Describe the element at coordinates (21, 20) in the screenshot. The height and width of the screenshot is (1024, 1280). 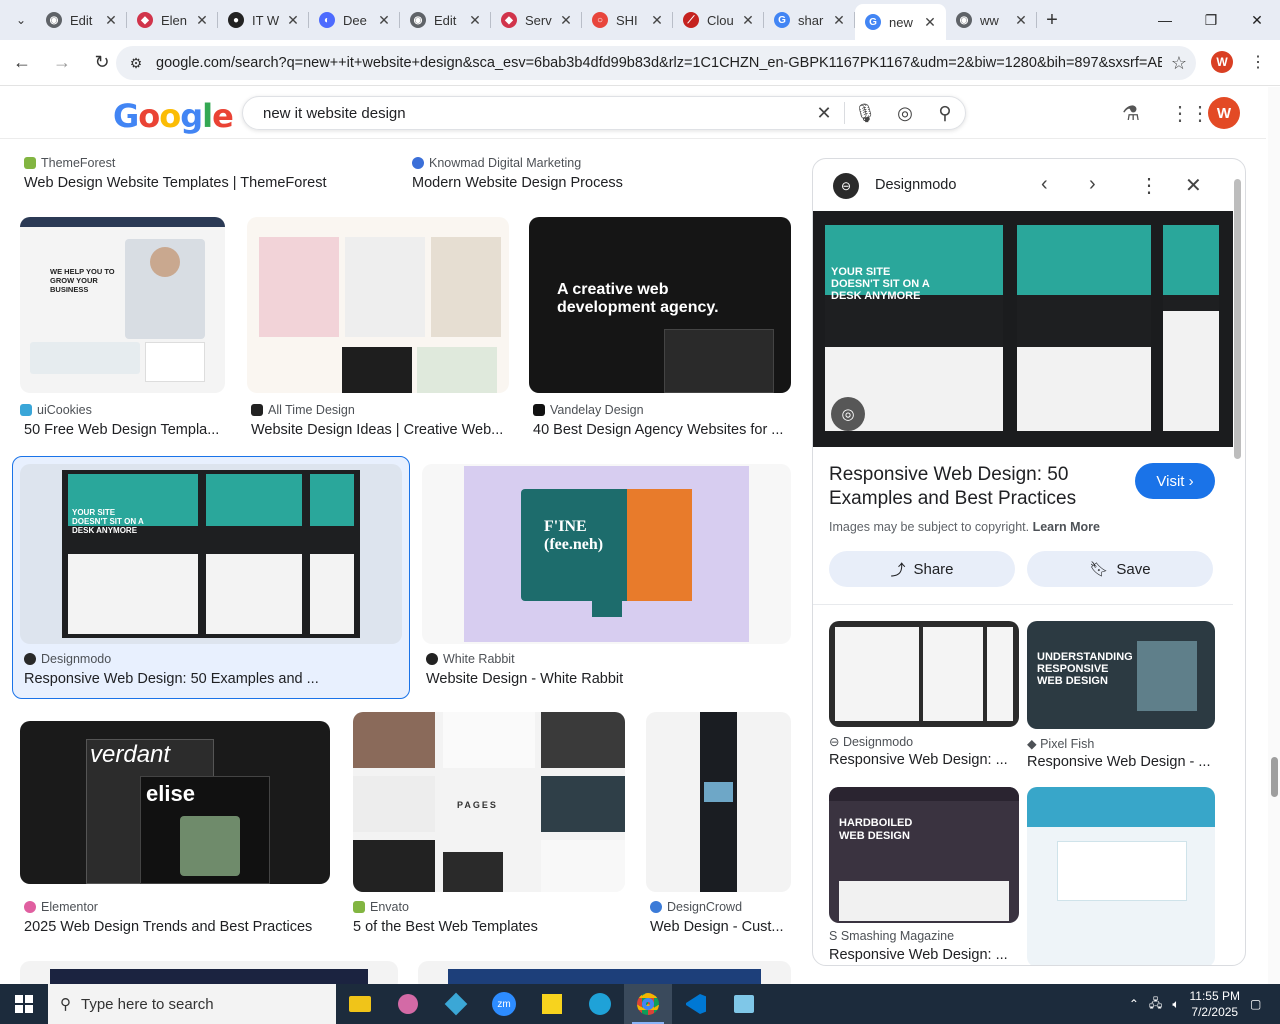
I see `tab-search-menu-button: ⌄` at that location.